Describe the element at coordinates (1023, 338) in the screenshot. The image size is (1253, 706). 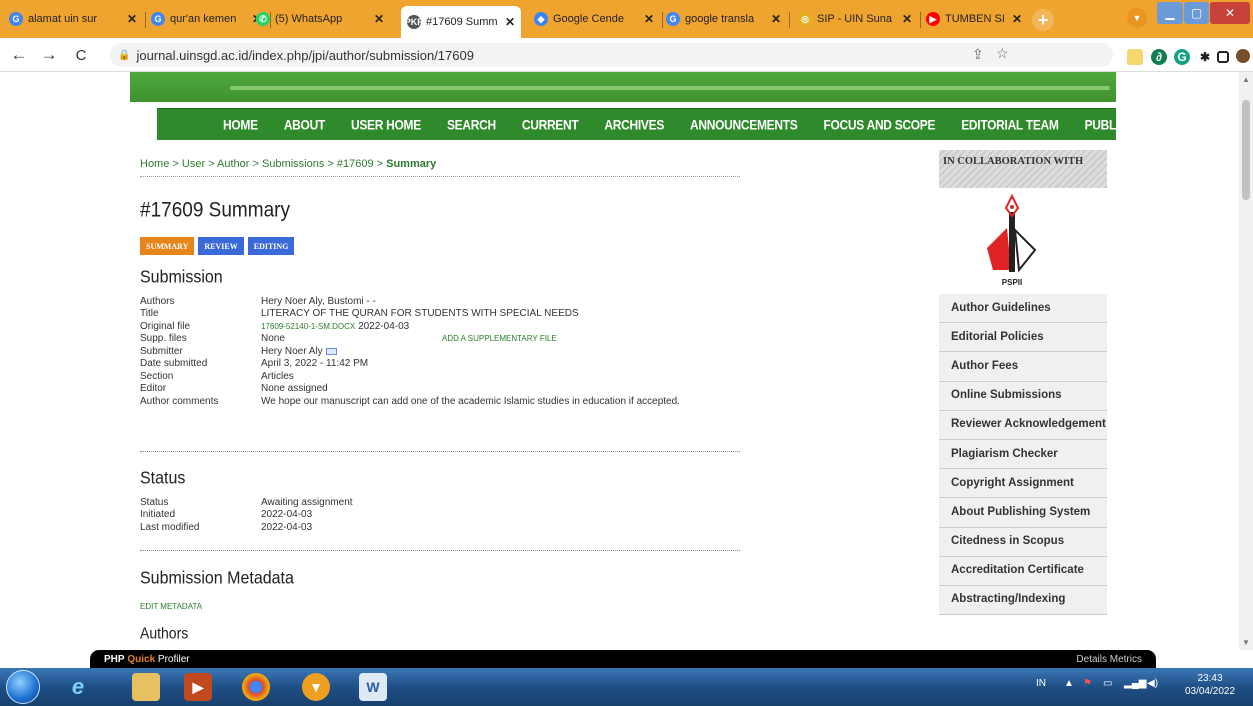
I see `sidebar-link-editorial-policies: Editorial Policies` at that location.